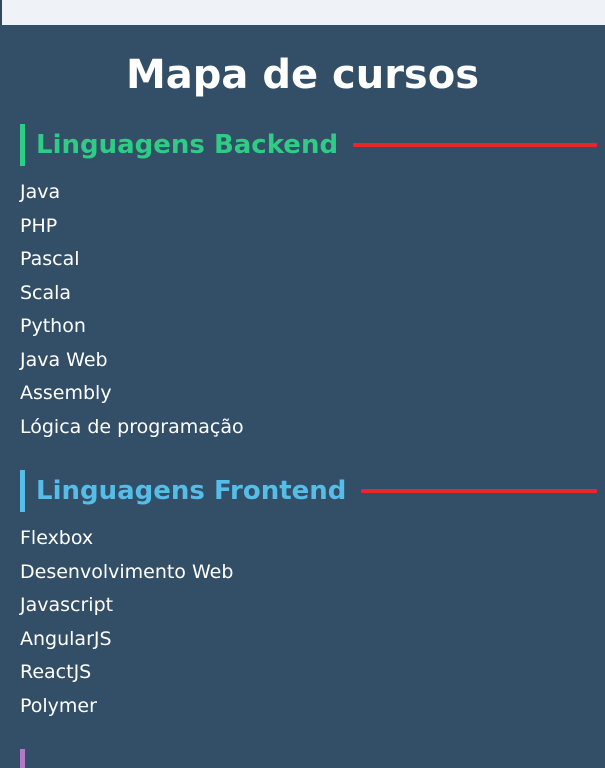 The height and width of the screenshot is (768, 605). I want to click on list-item: Pascal, so click(312, 260).